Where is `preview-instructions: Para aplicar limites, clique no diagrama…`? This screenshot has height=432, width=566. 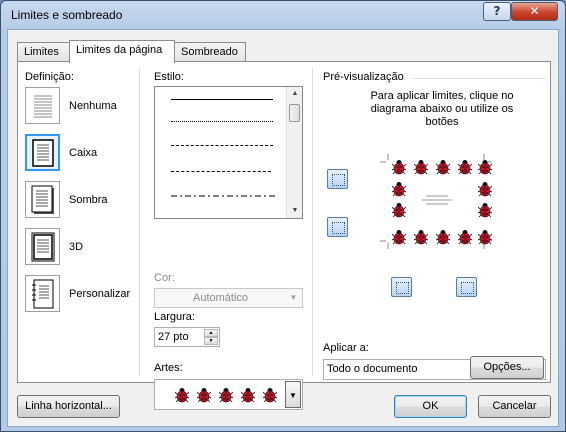
preview-instructions: Para aplicar limites, clique no diagrama… is located at coordinates (442, 109).